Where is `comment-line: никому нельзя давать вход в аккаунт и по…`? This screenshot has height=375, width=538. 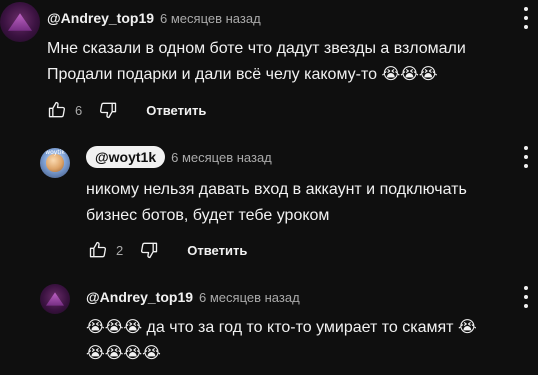
comment-line: никому нельзя давать вход в аккаунт и по… is located at coordinates (276, 189).